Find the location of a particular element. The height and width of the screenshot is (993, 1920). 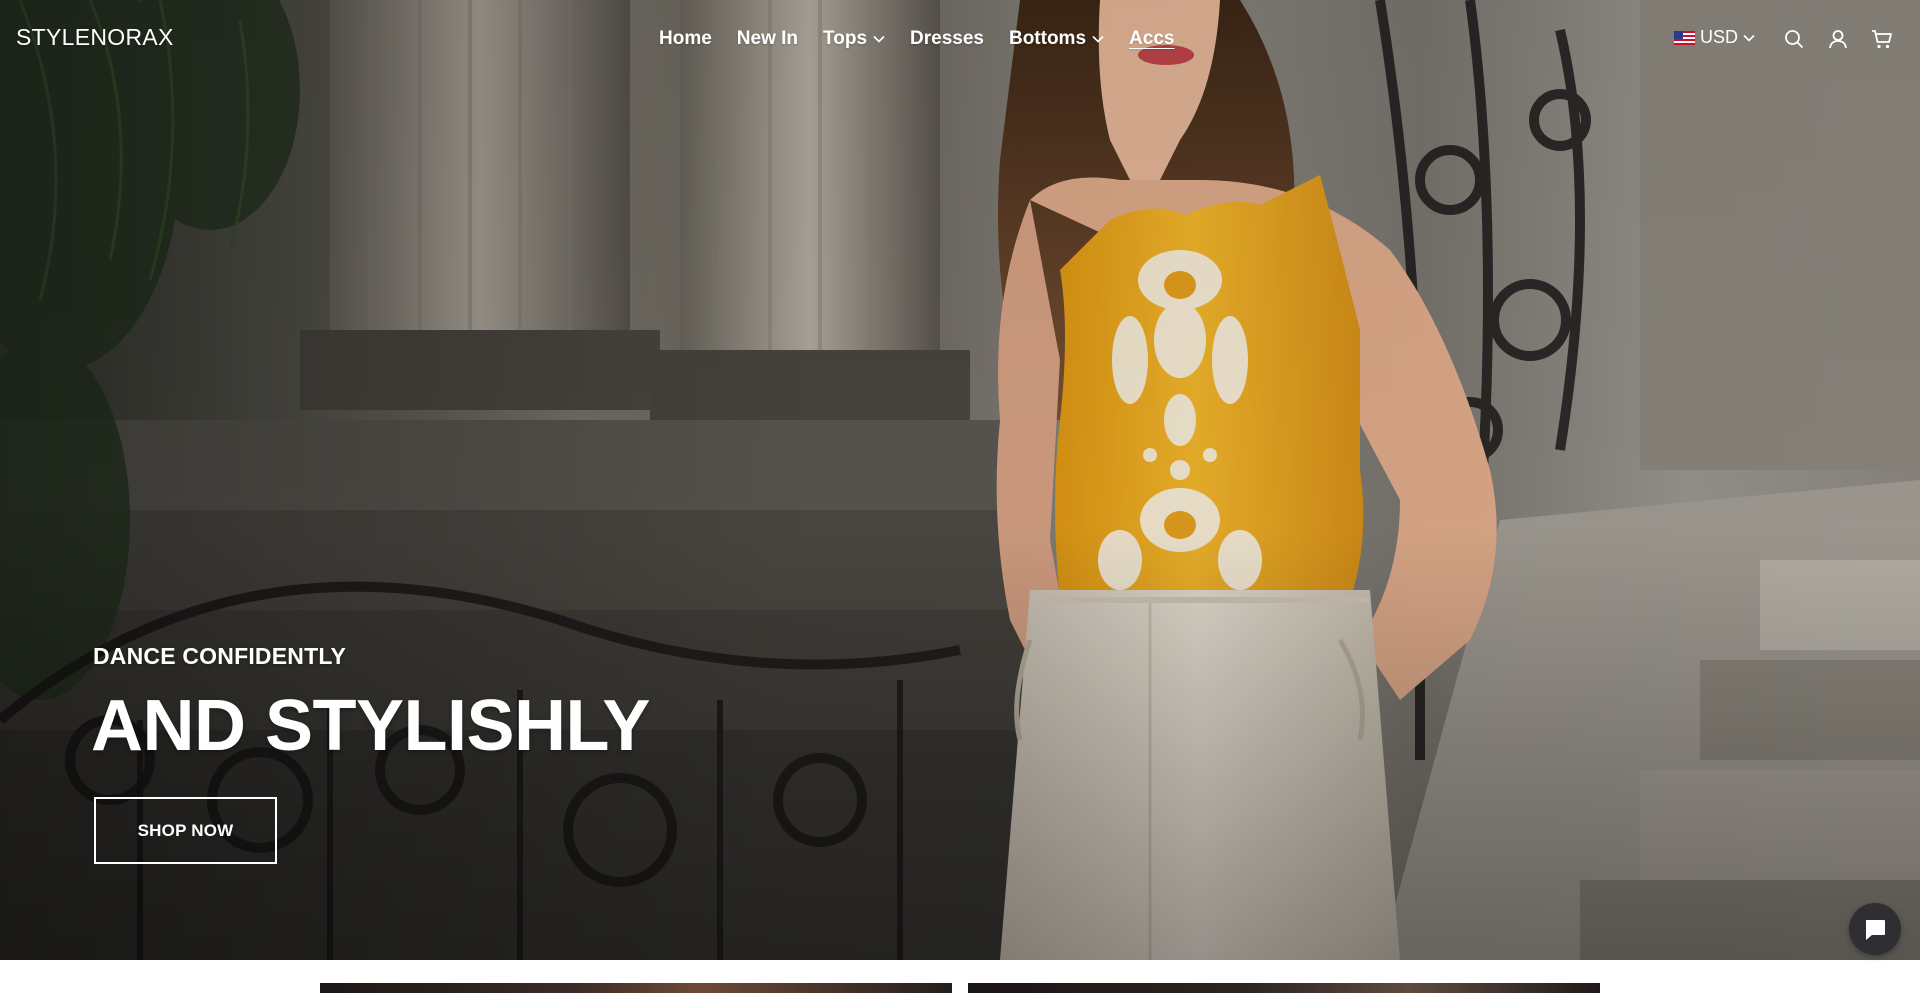

nav-item-home: Home is located at coordinates (685, 39).